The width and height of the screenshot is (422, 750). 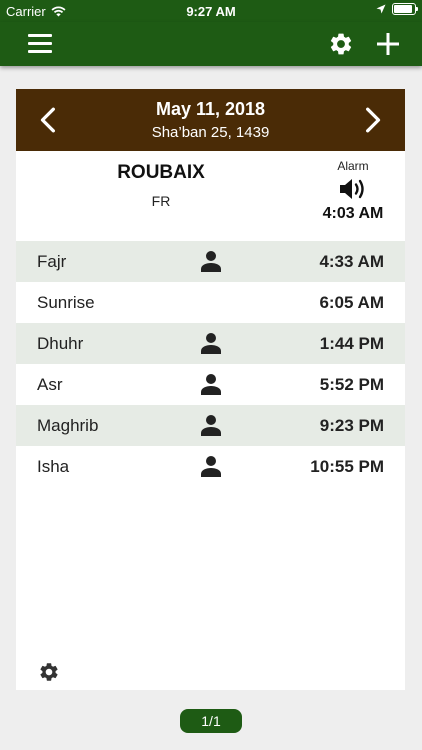 I want to click on prayer-time: 5:52 PM, so click(x=351, y=384).